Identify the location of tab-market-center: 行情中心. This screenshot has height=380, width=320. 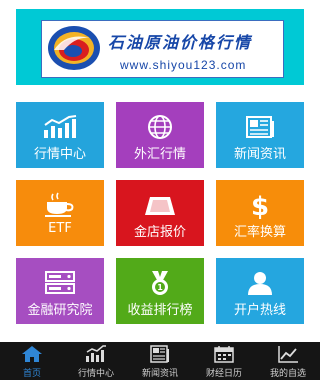
(96, 361).